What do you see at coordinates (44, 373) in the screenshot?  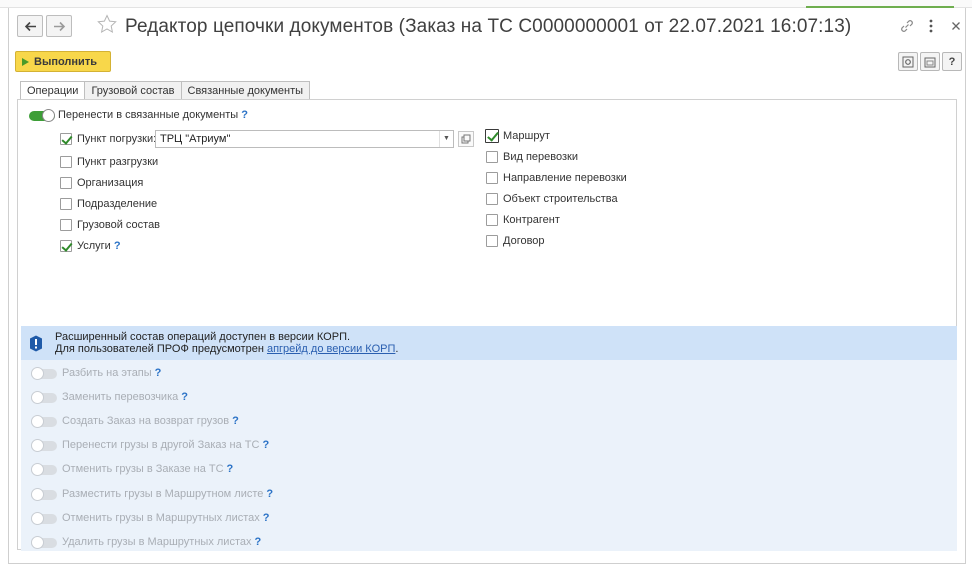 I see `split-stages-toggle` at bounding box center [44, 373].